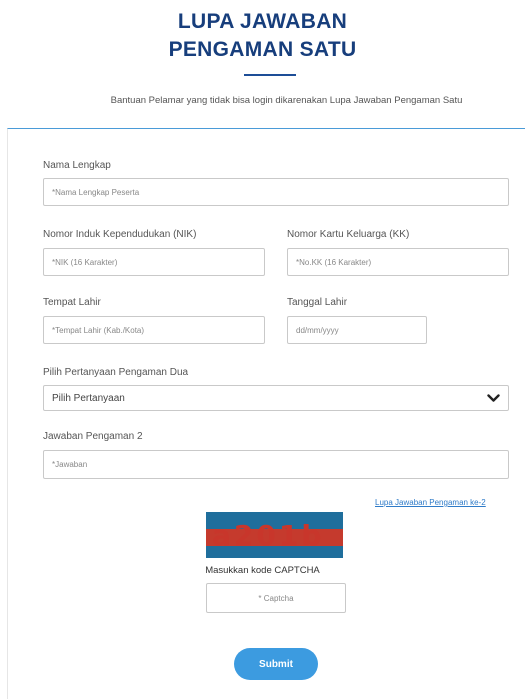 The width and height of the screenshot is (525, 699). Describe the element at coordinates (270, 75) in the screenshot. I see `title-underline` at that location.